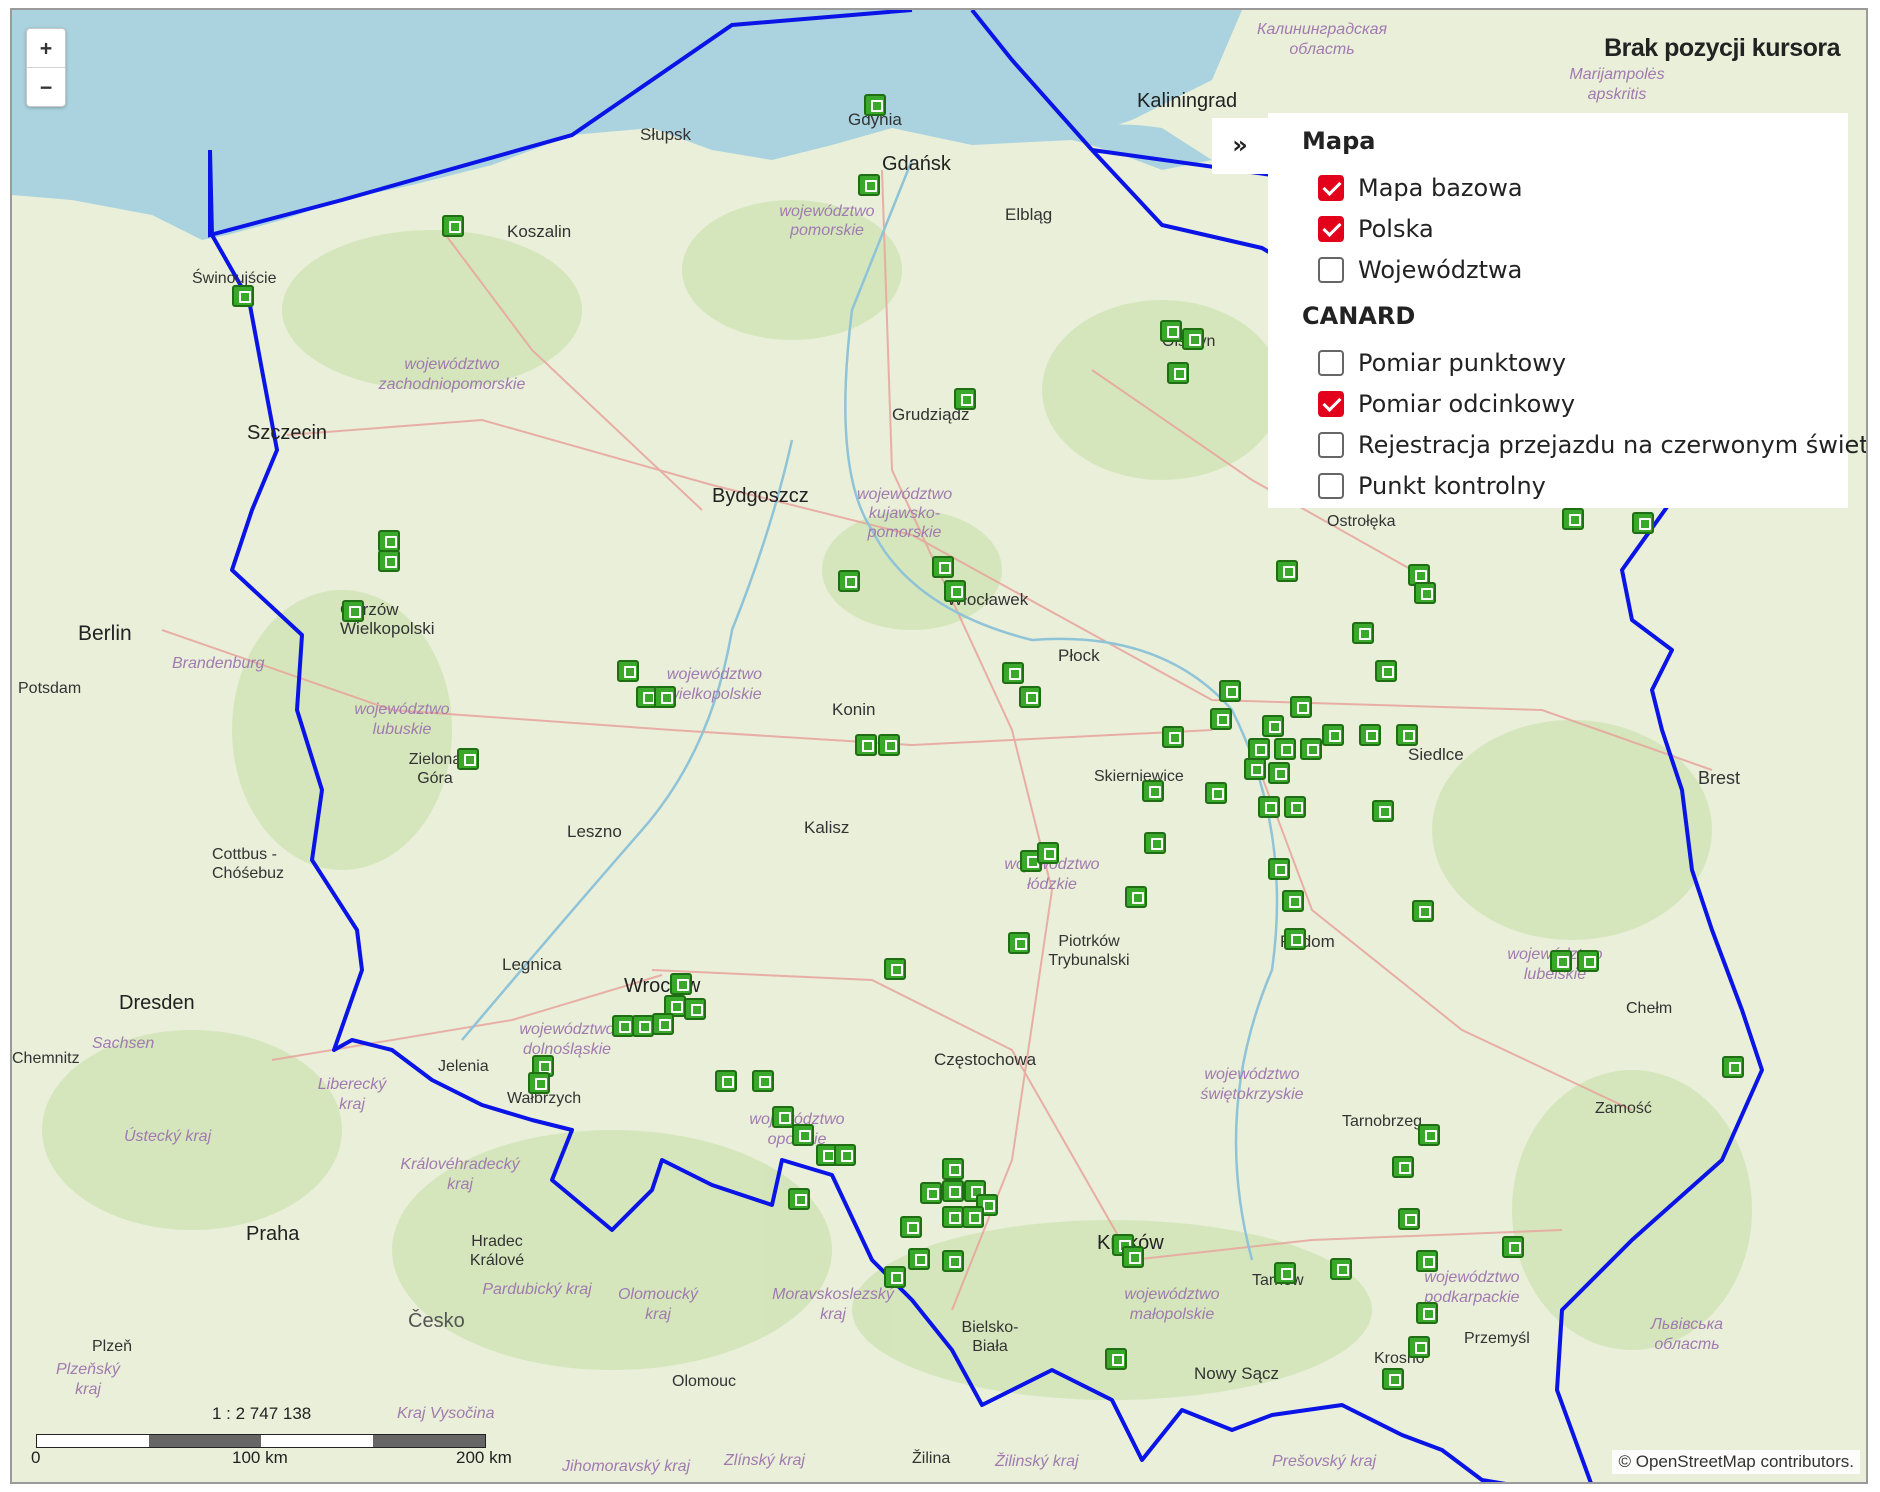  I want to click on layer-item-pomiar-punktowy: Pomiar punktowy, so click(1568, 362).